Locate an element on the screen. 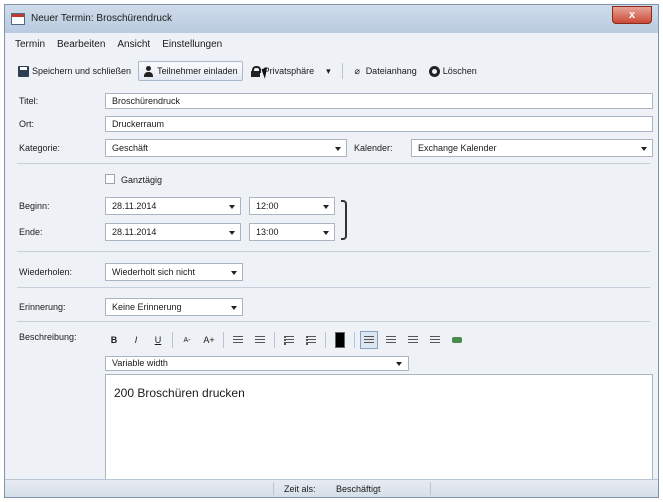  end-label: Ende: is located at coordinates (31, 232).